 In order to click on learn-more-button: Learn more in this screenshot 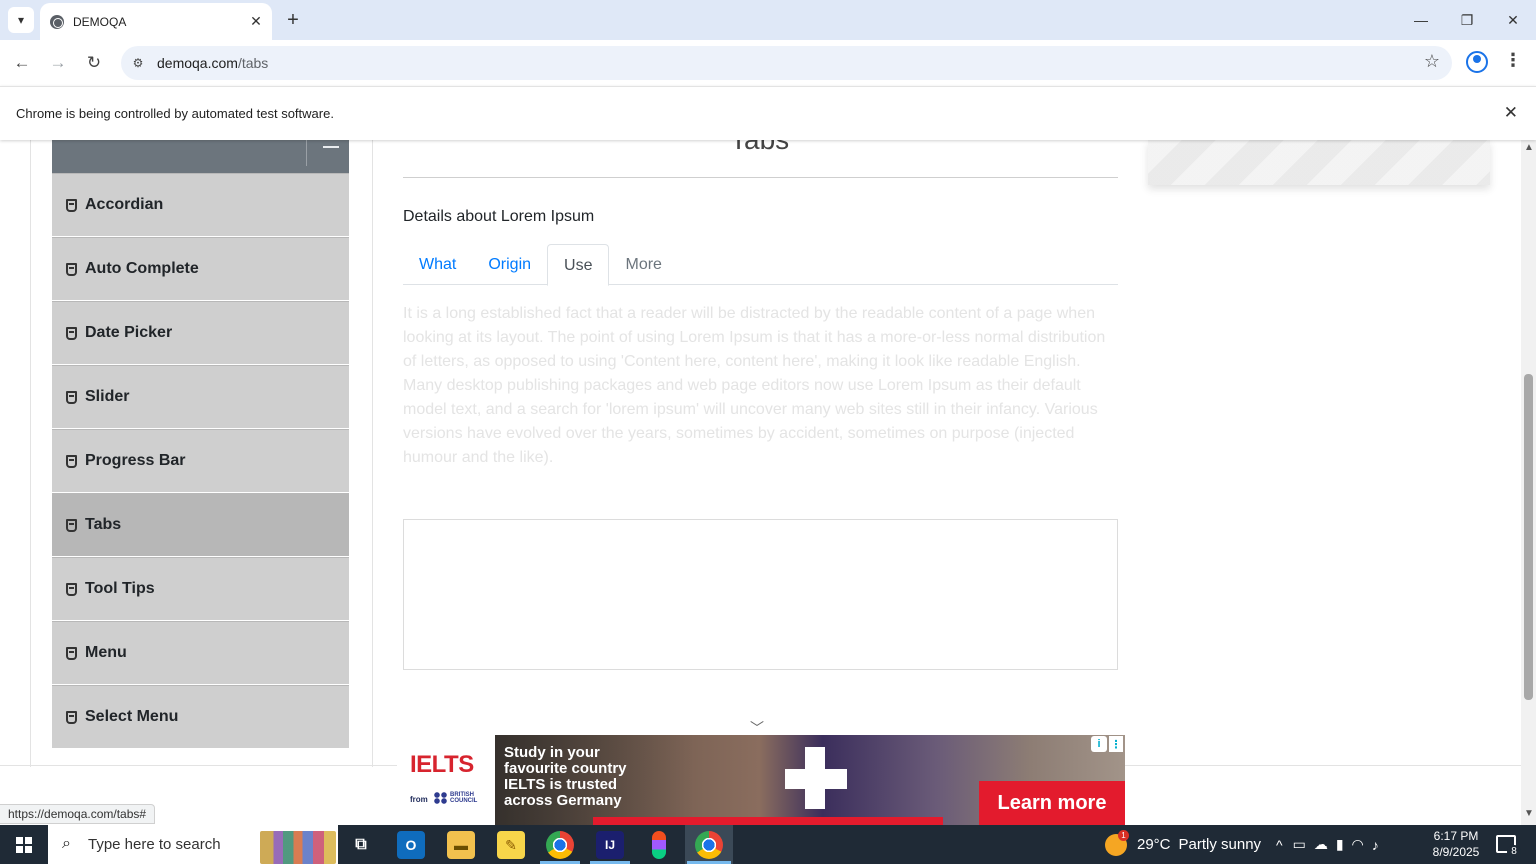, I will do `click(1052, 803)`.